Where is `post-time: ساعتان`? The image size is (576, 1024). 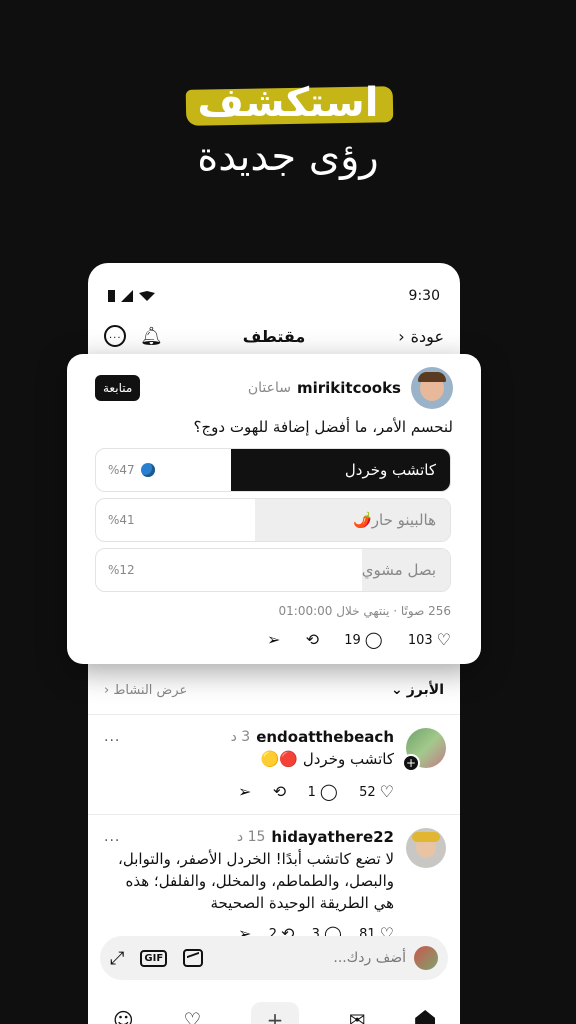 post-time: ساعتان is located at coordinates (269, 388).